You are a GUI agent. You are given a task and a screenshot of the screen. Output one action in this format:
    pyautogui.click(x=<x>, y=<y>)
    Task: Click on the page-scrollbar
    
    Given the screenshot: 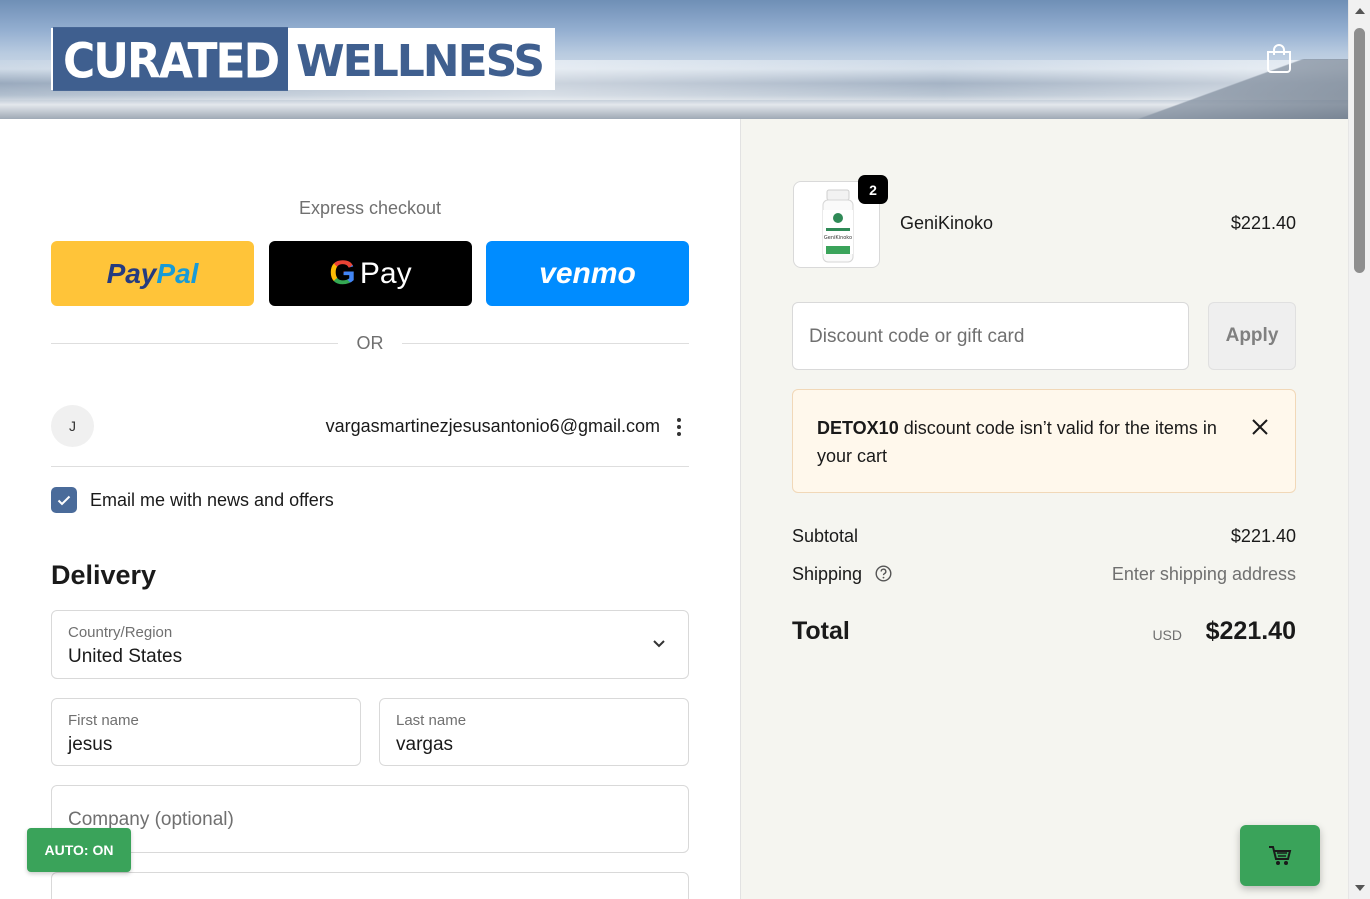 What is the action you would take?
    pyautogui.click(x=1359, y=449)
    